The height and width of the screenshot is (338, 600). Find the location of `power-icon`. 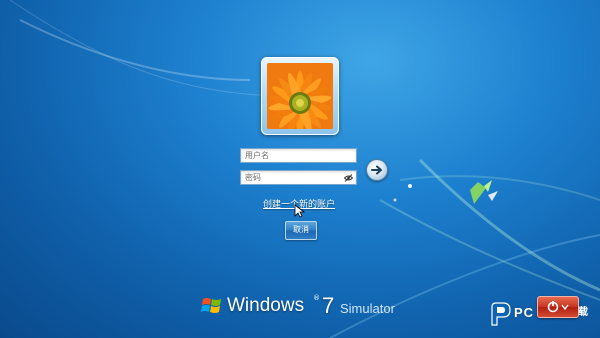

power-icon is located at coordinates (558, 307).